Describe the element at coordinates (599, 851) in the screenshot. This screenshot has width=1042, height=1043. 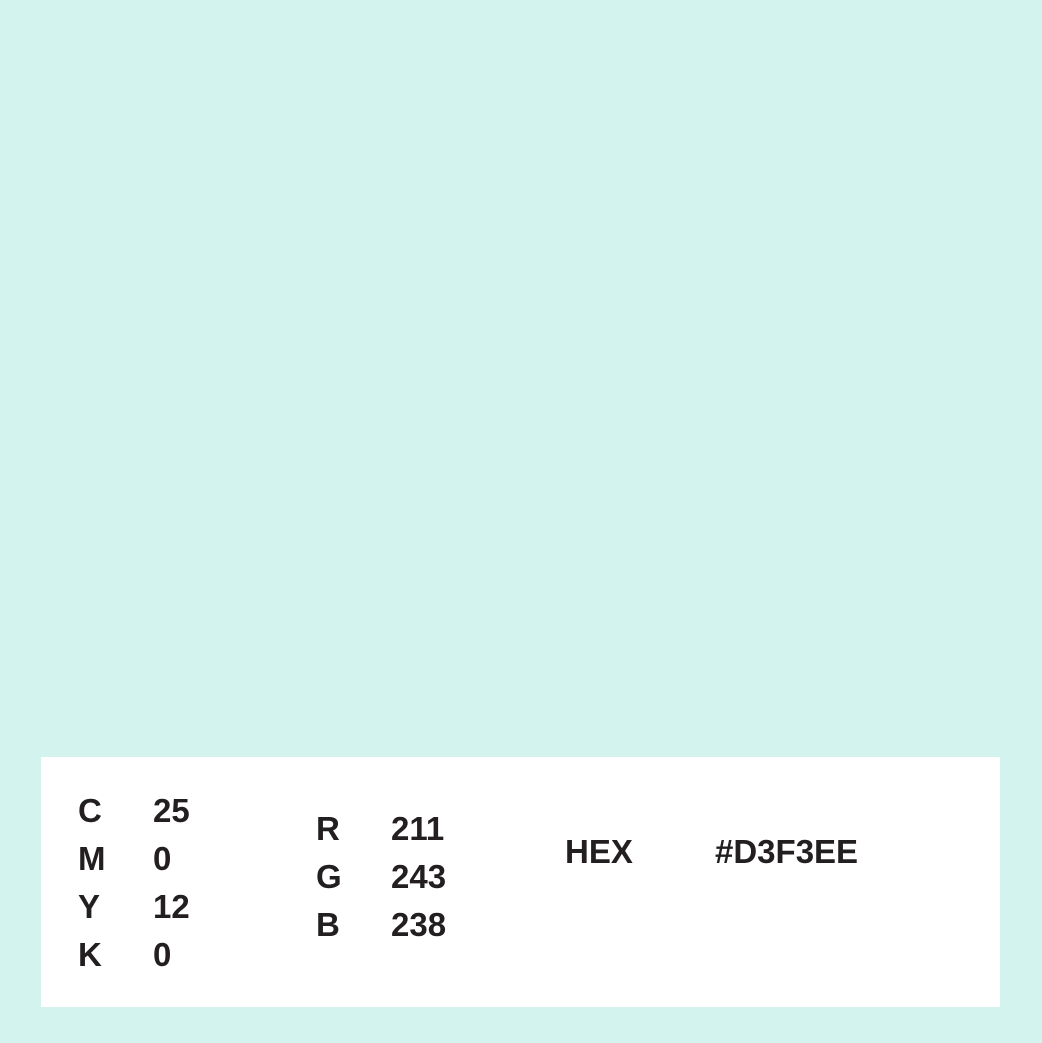
I see `hex-label: HEX` at that location.